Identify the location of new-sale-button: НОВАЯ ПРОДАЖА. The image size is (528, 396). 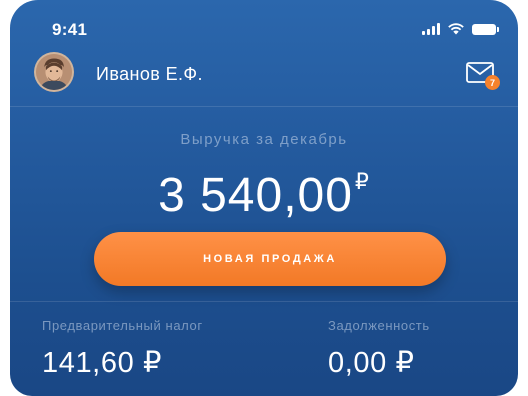
(270, 259).